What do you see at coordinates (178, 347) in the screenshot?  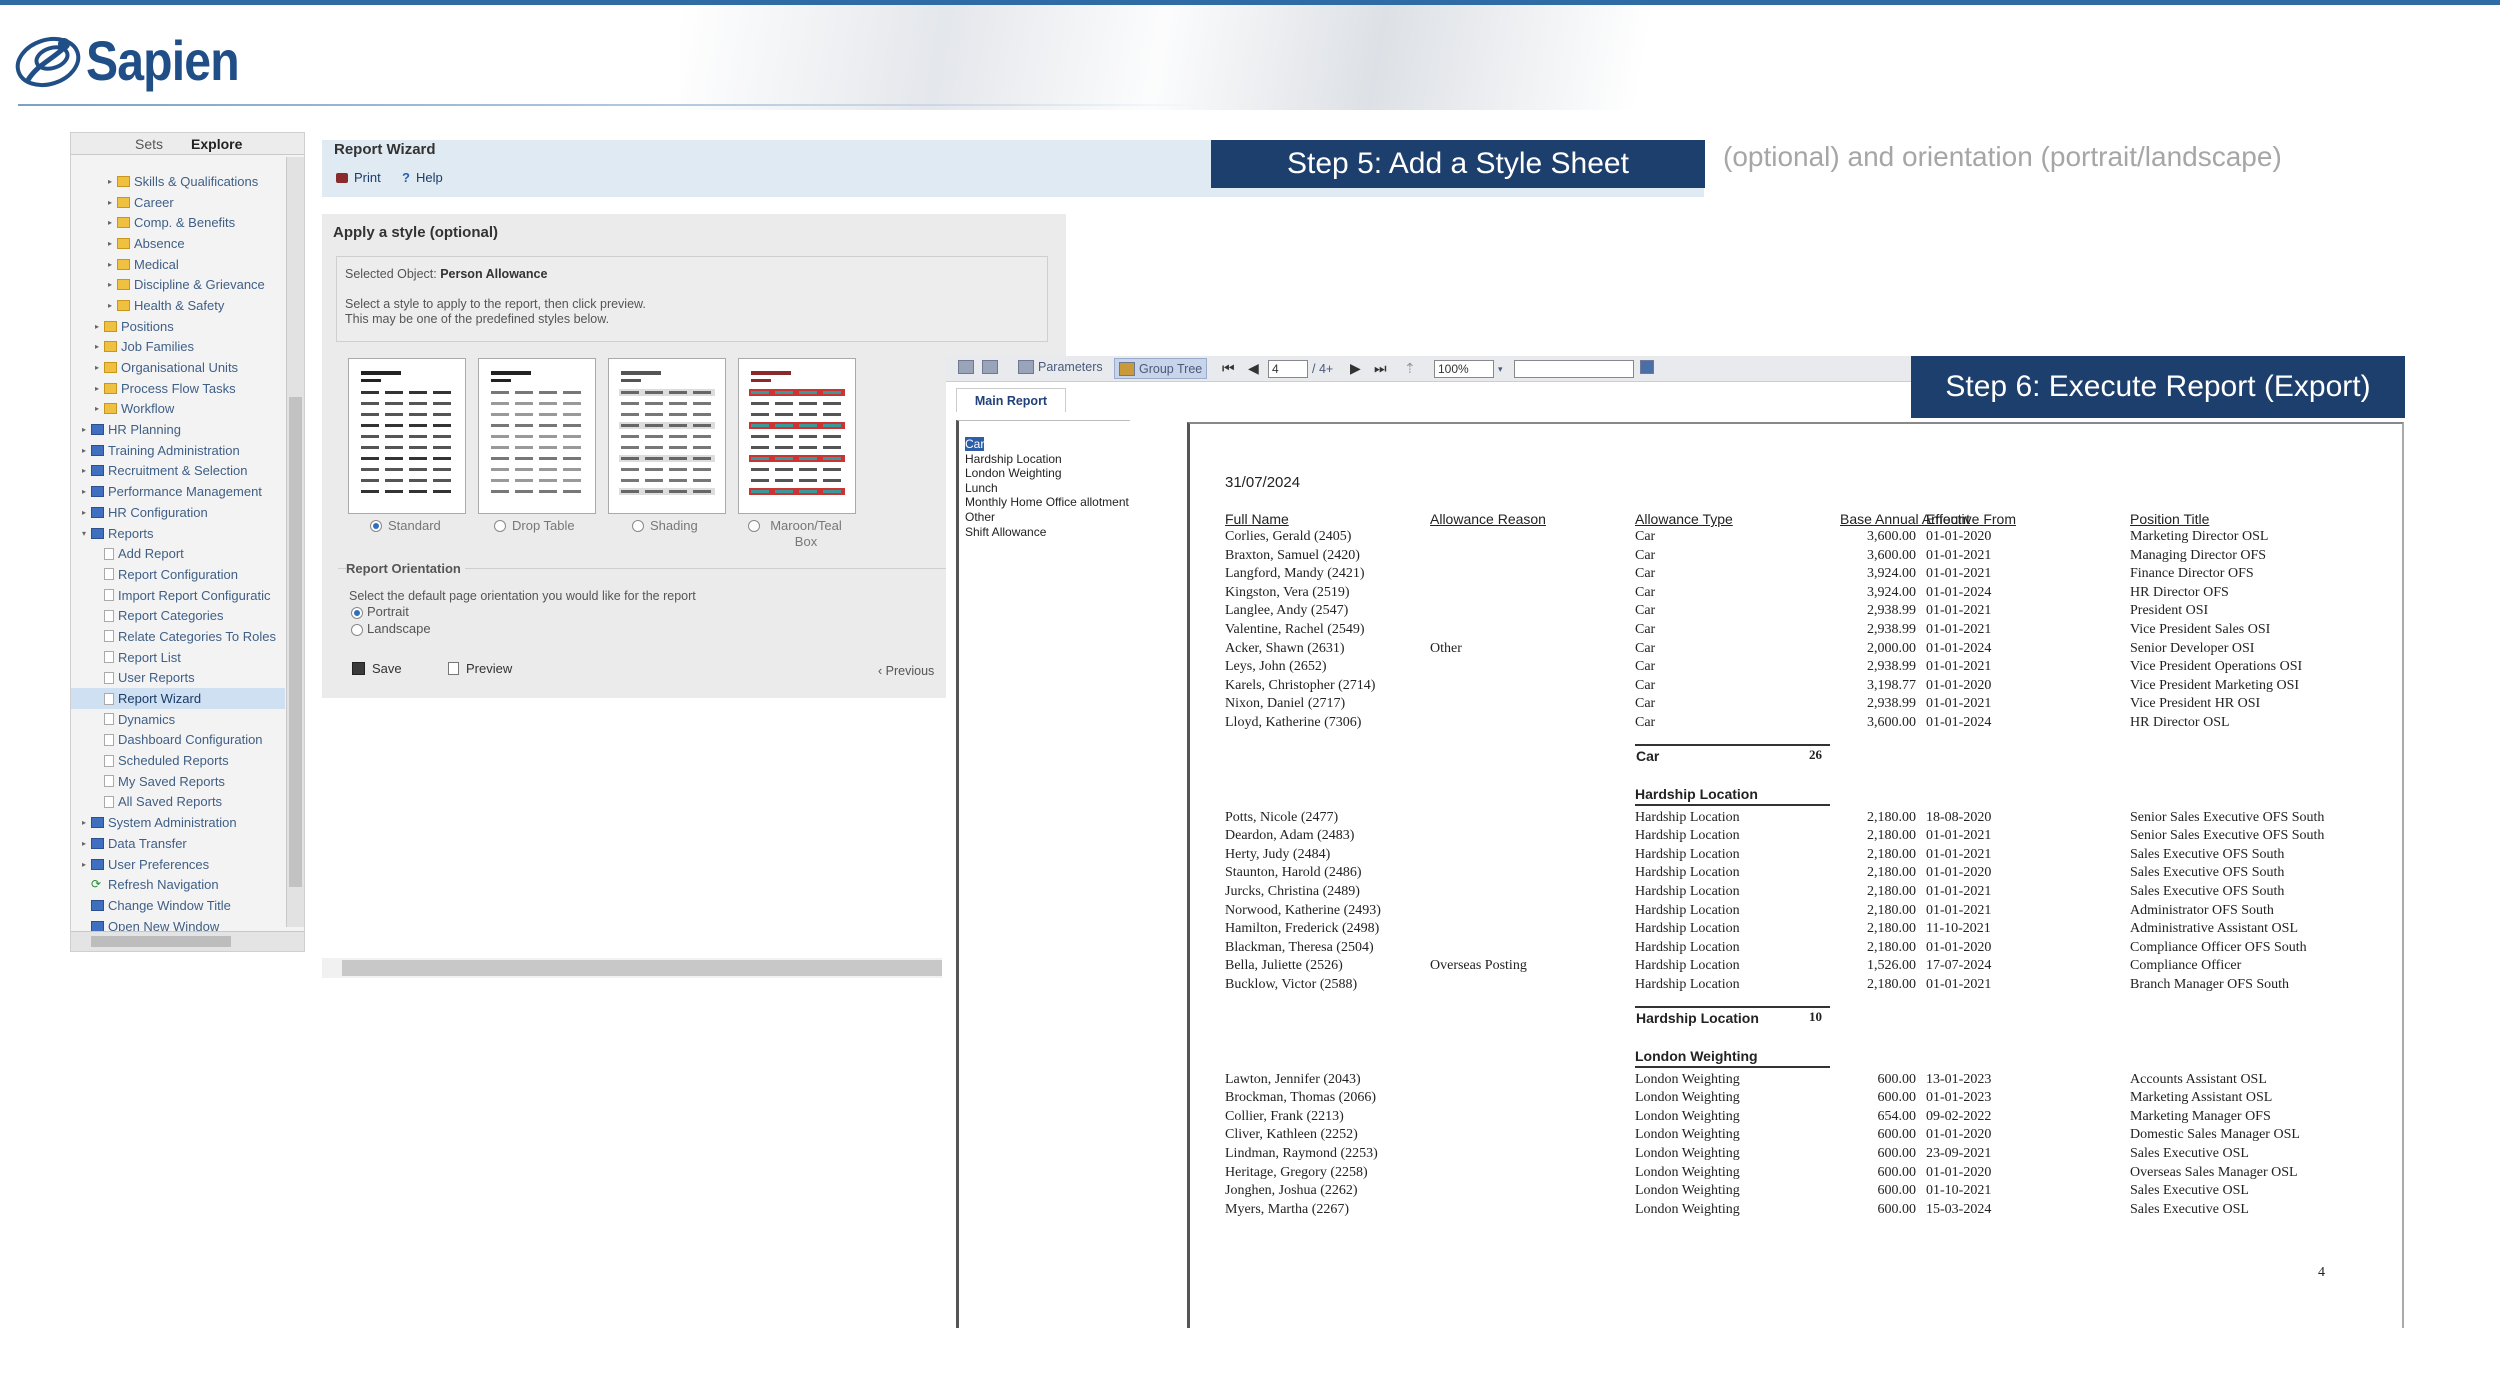 I see `sidebar-item: ▸ Job Families` at bounding box center [178, 347].